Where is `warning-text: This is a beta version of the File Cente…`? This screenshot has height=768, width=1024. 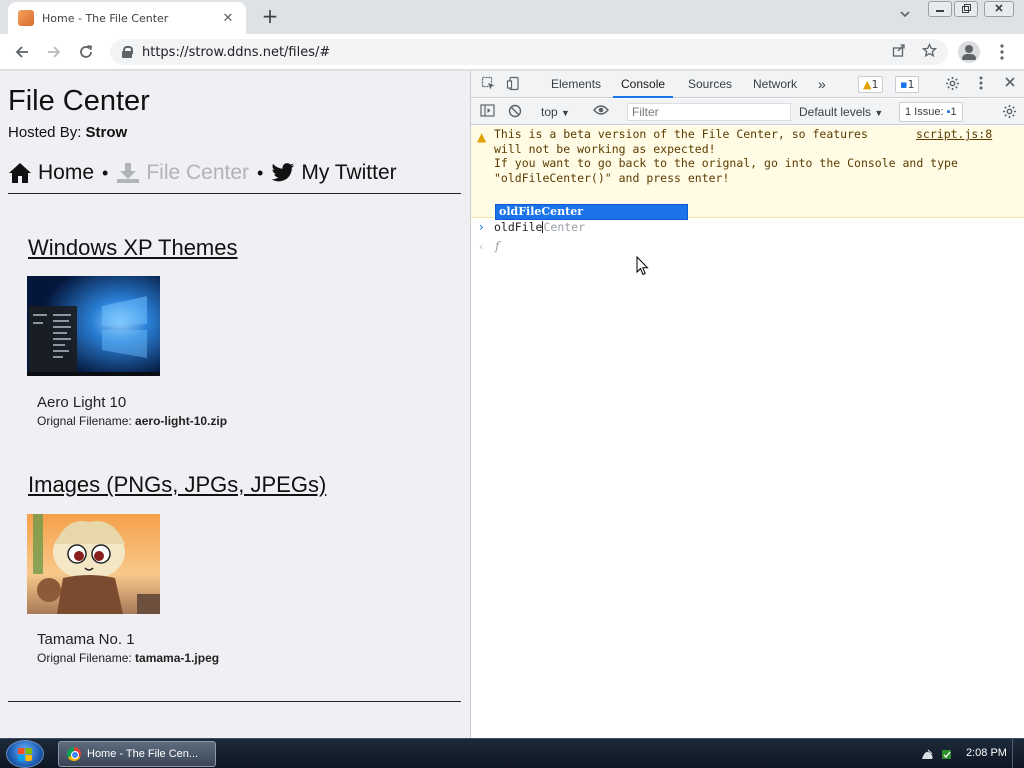 warning-text: This is a beta version of the File Cente… is located at coordinates (726, 156).